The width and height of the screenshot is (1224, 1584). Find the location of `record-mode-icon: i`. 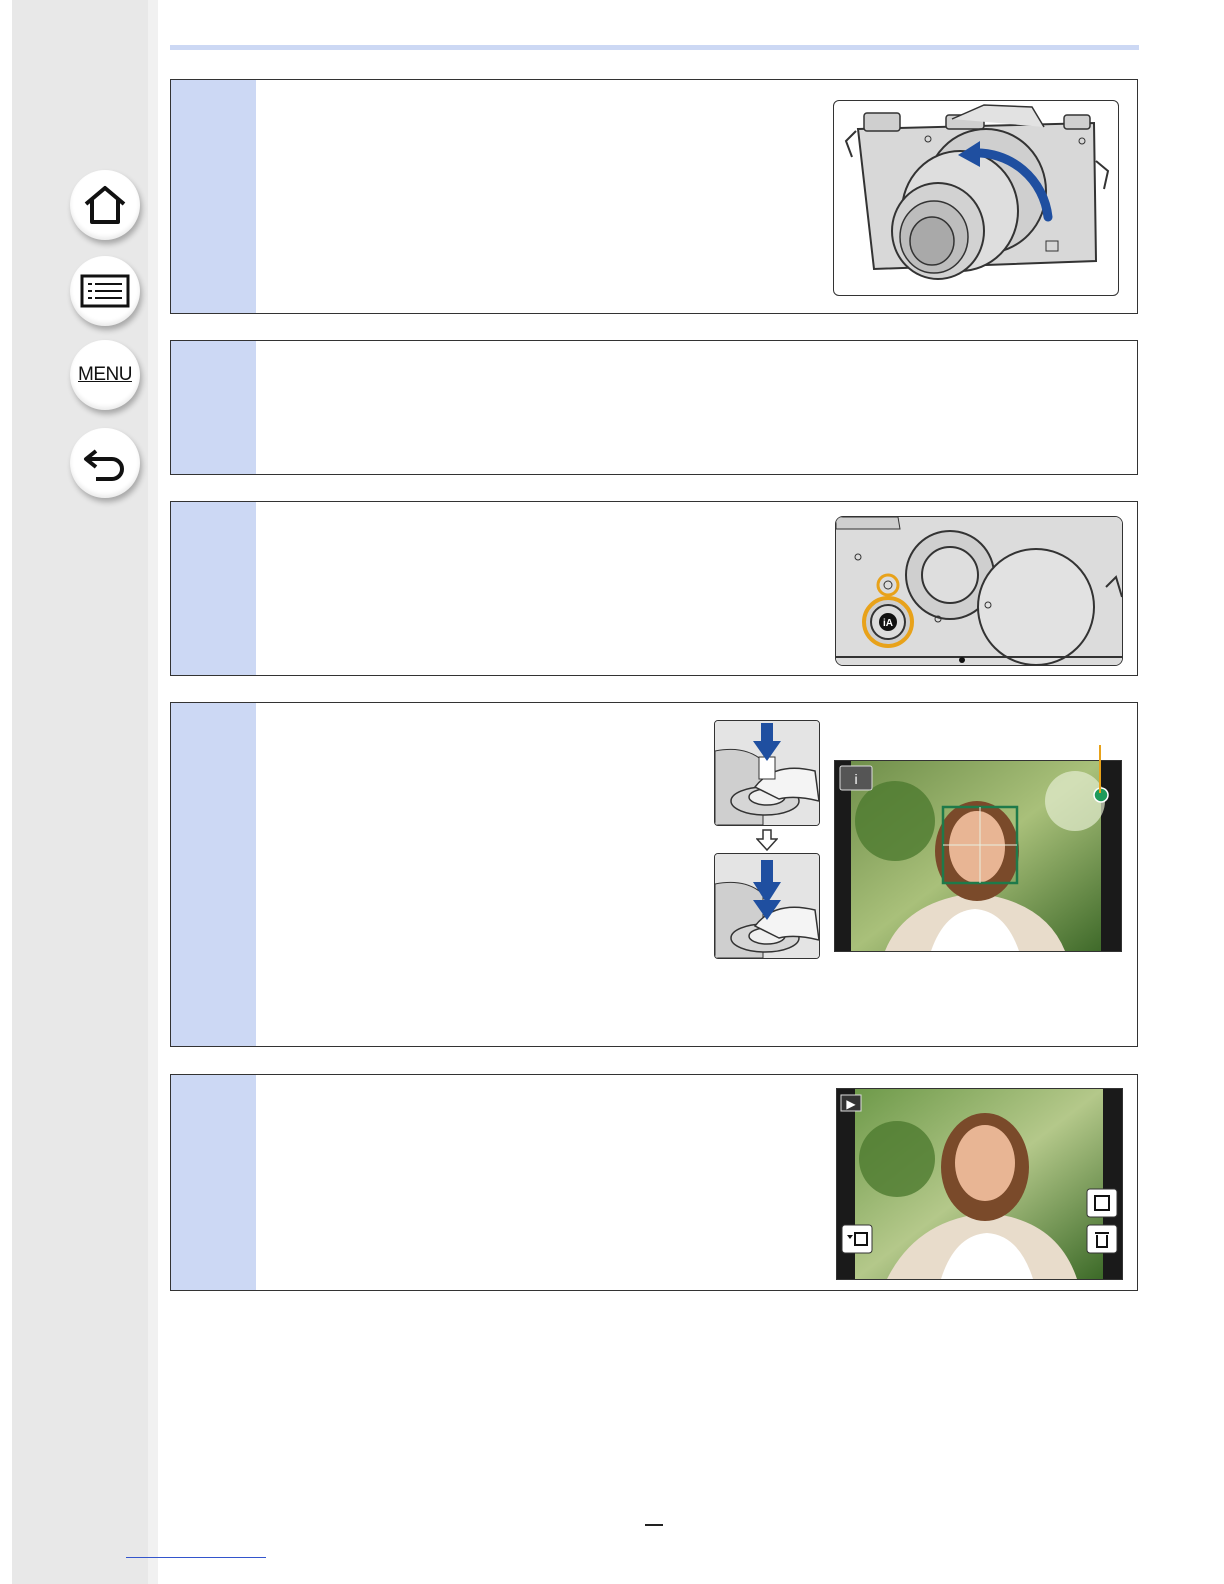

record-mode-icon: i is located at coordinates (855, 779).